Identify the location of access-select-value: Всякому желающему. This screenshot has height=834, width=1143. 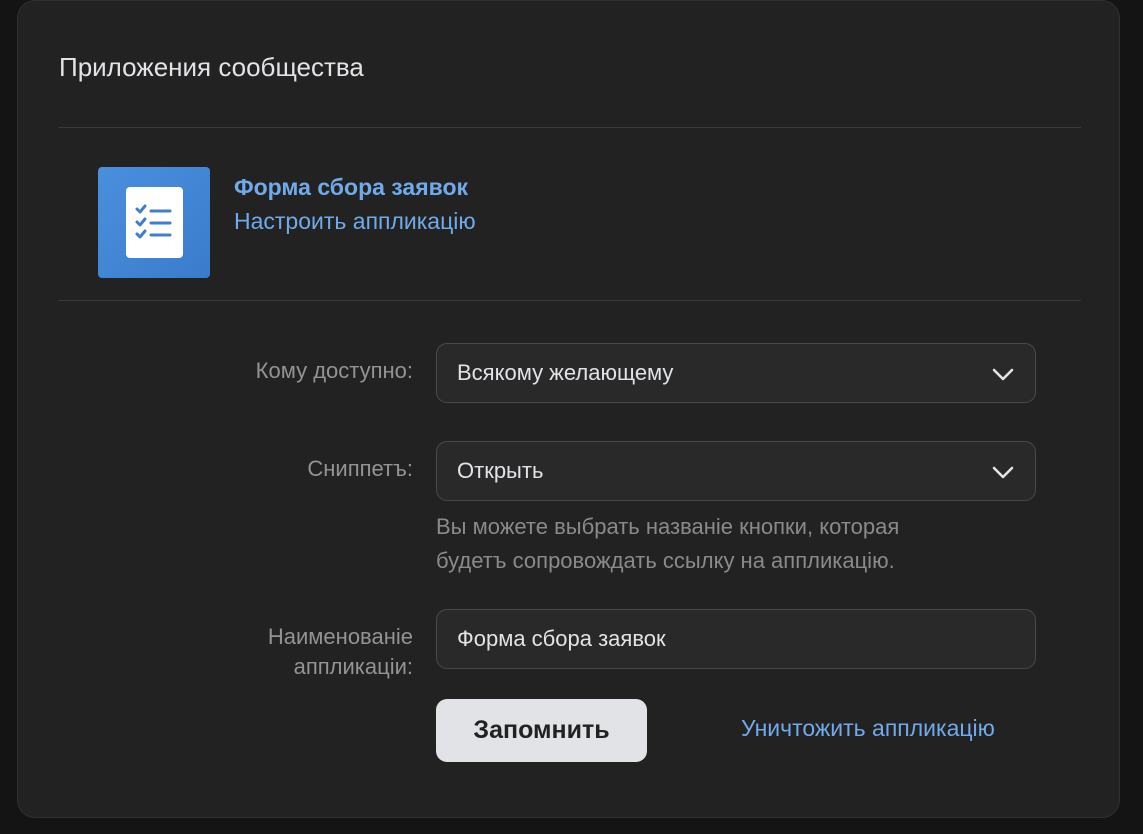
(565, 372).